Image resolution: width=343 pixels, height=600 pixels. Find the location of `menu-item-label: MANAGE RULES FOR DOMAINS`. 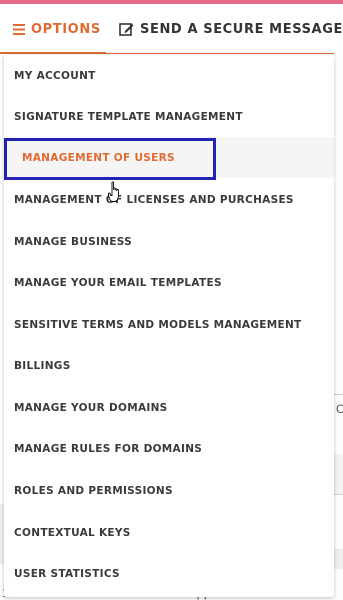

menu-item-label: MANAGE RULES FOR DOMAINS is located at coordinates (108, 448).